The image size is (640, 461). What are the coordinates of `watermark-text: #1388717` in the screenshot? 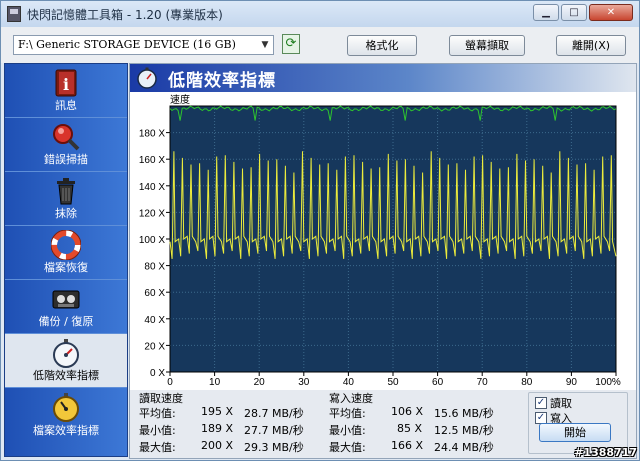 It's located at (605, 452).